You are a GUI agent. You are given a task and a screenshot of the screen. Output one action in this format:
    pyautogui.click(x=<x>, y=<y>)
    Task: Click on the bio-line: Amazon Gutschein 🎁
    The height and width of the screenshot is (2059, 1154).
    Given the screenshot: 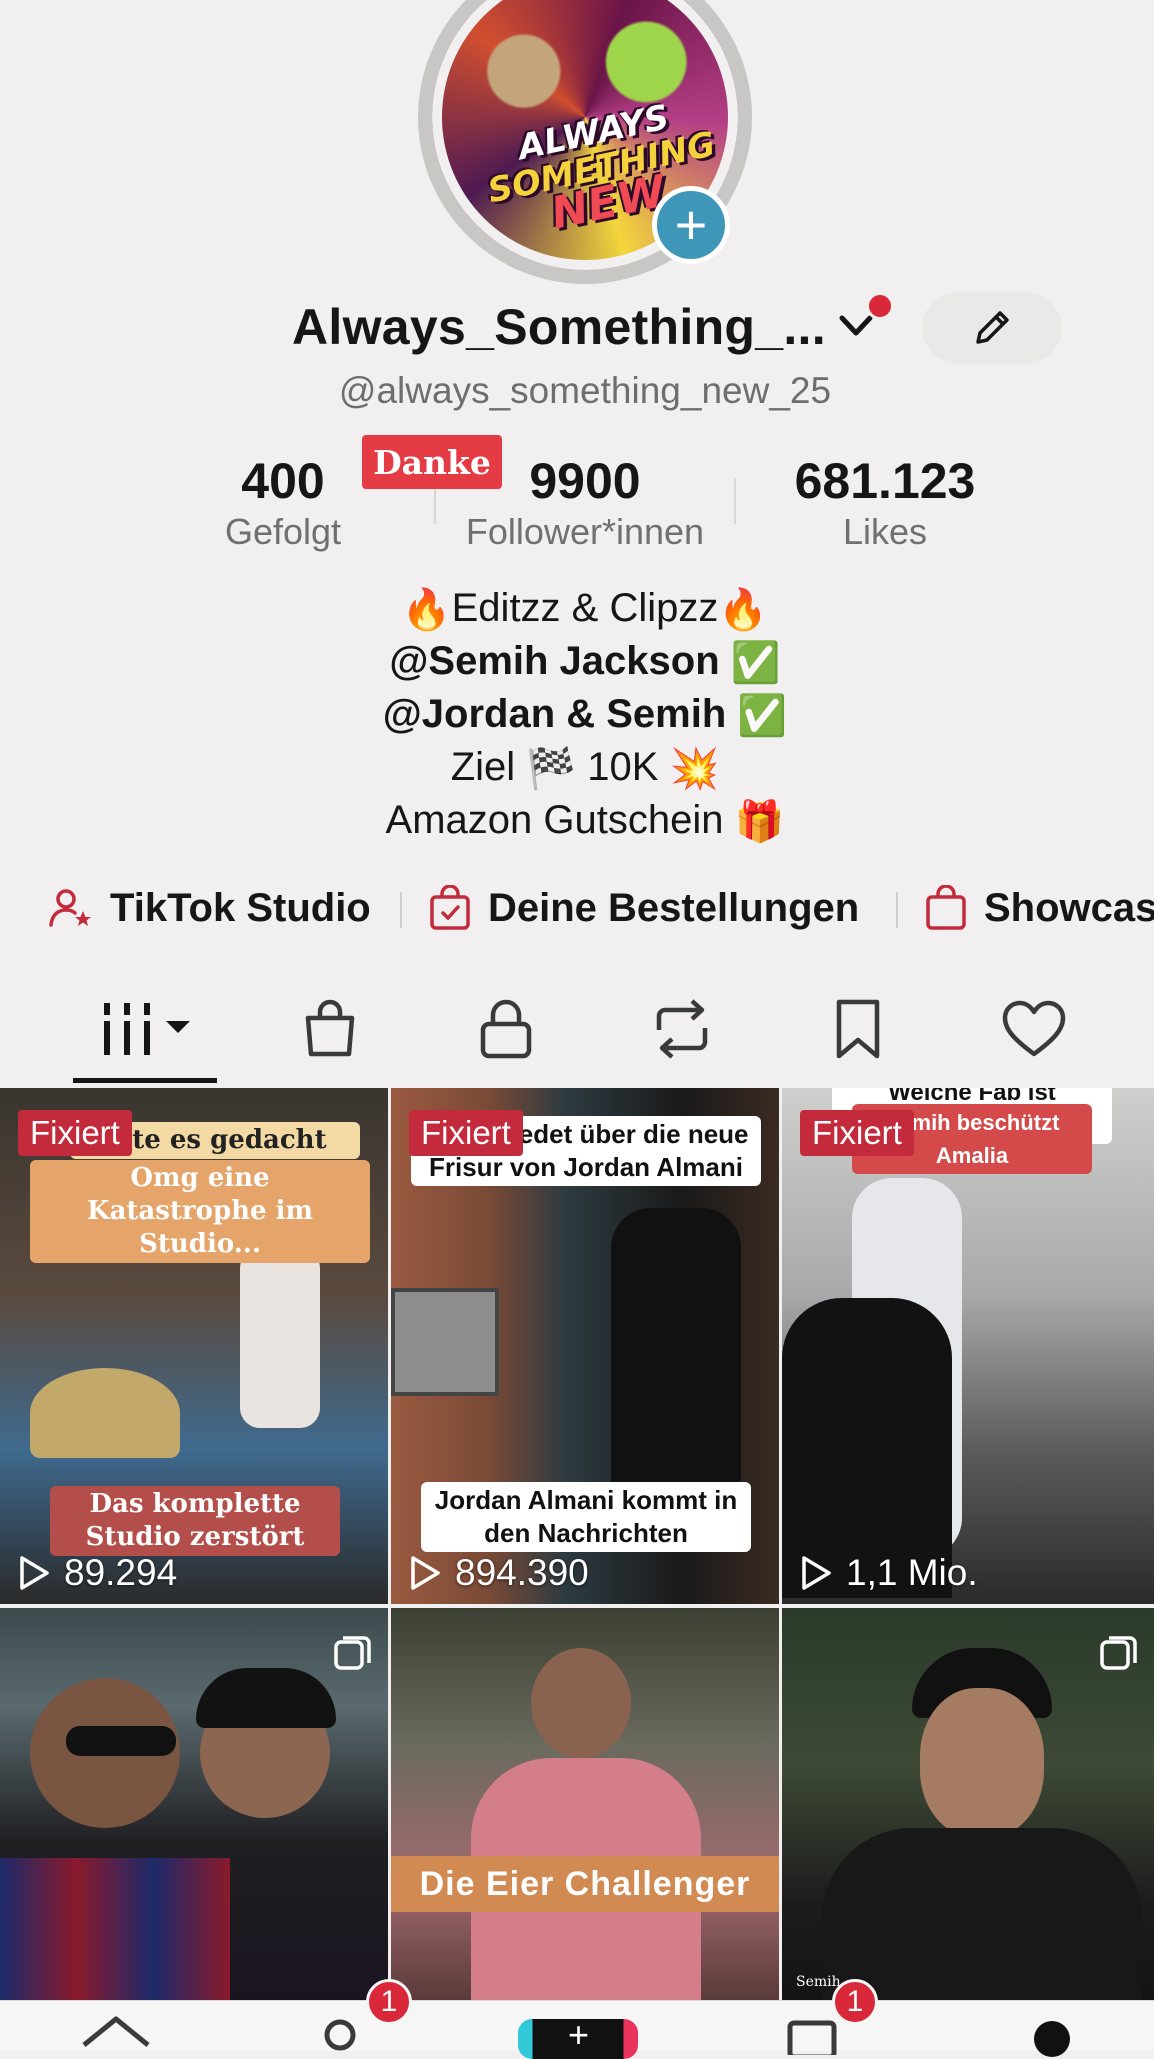 What is the action you would take?
    pyautogui.click(x=577, y=821)
    